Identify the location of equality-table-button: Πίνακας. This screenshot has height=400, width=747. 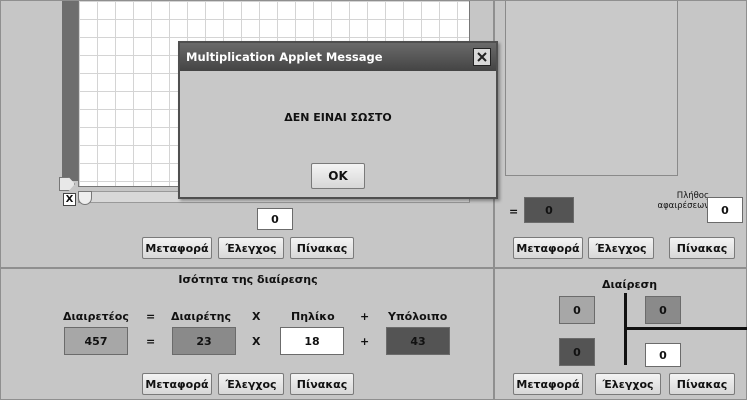
(322, 384).